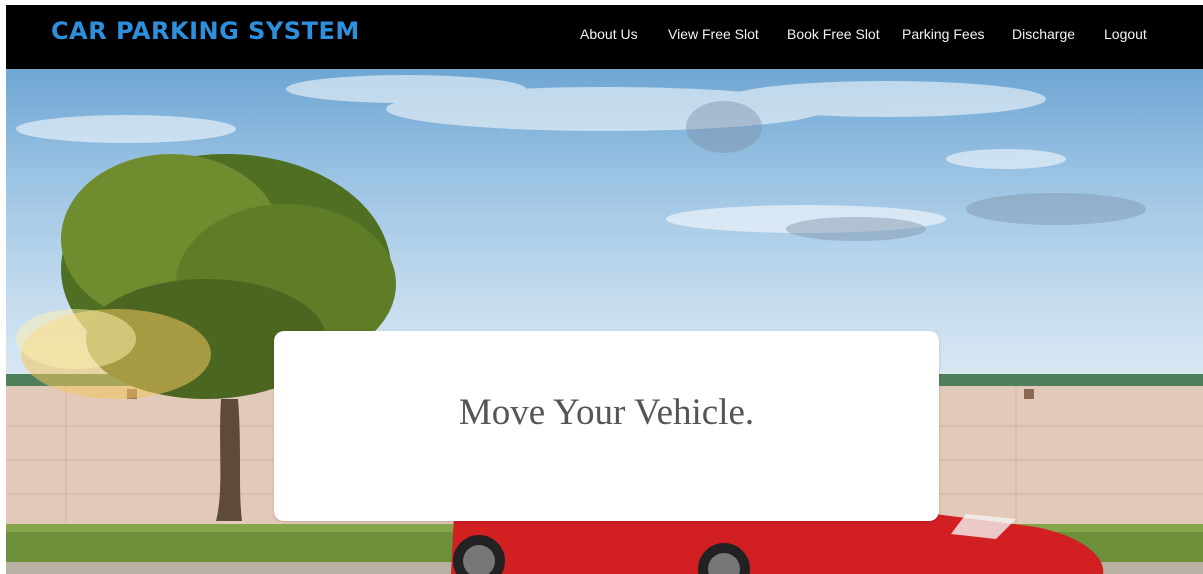 The image size is (1203, 574). I want to click on brand-title: CAR PARKING SYSTEM, so click(205, 31).